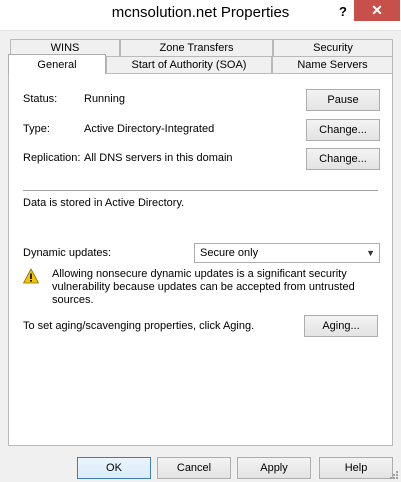 This screenshot has height=482, width=401. Describe the element at coordinates (287, 253) in the screenshot. I see `dynamic-updates-select: Secure only ▼` at that location.